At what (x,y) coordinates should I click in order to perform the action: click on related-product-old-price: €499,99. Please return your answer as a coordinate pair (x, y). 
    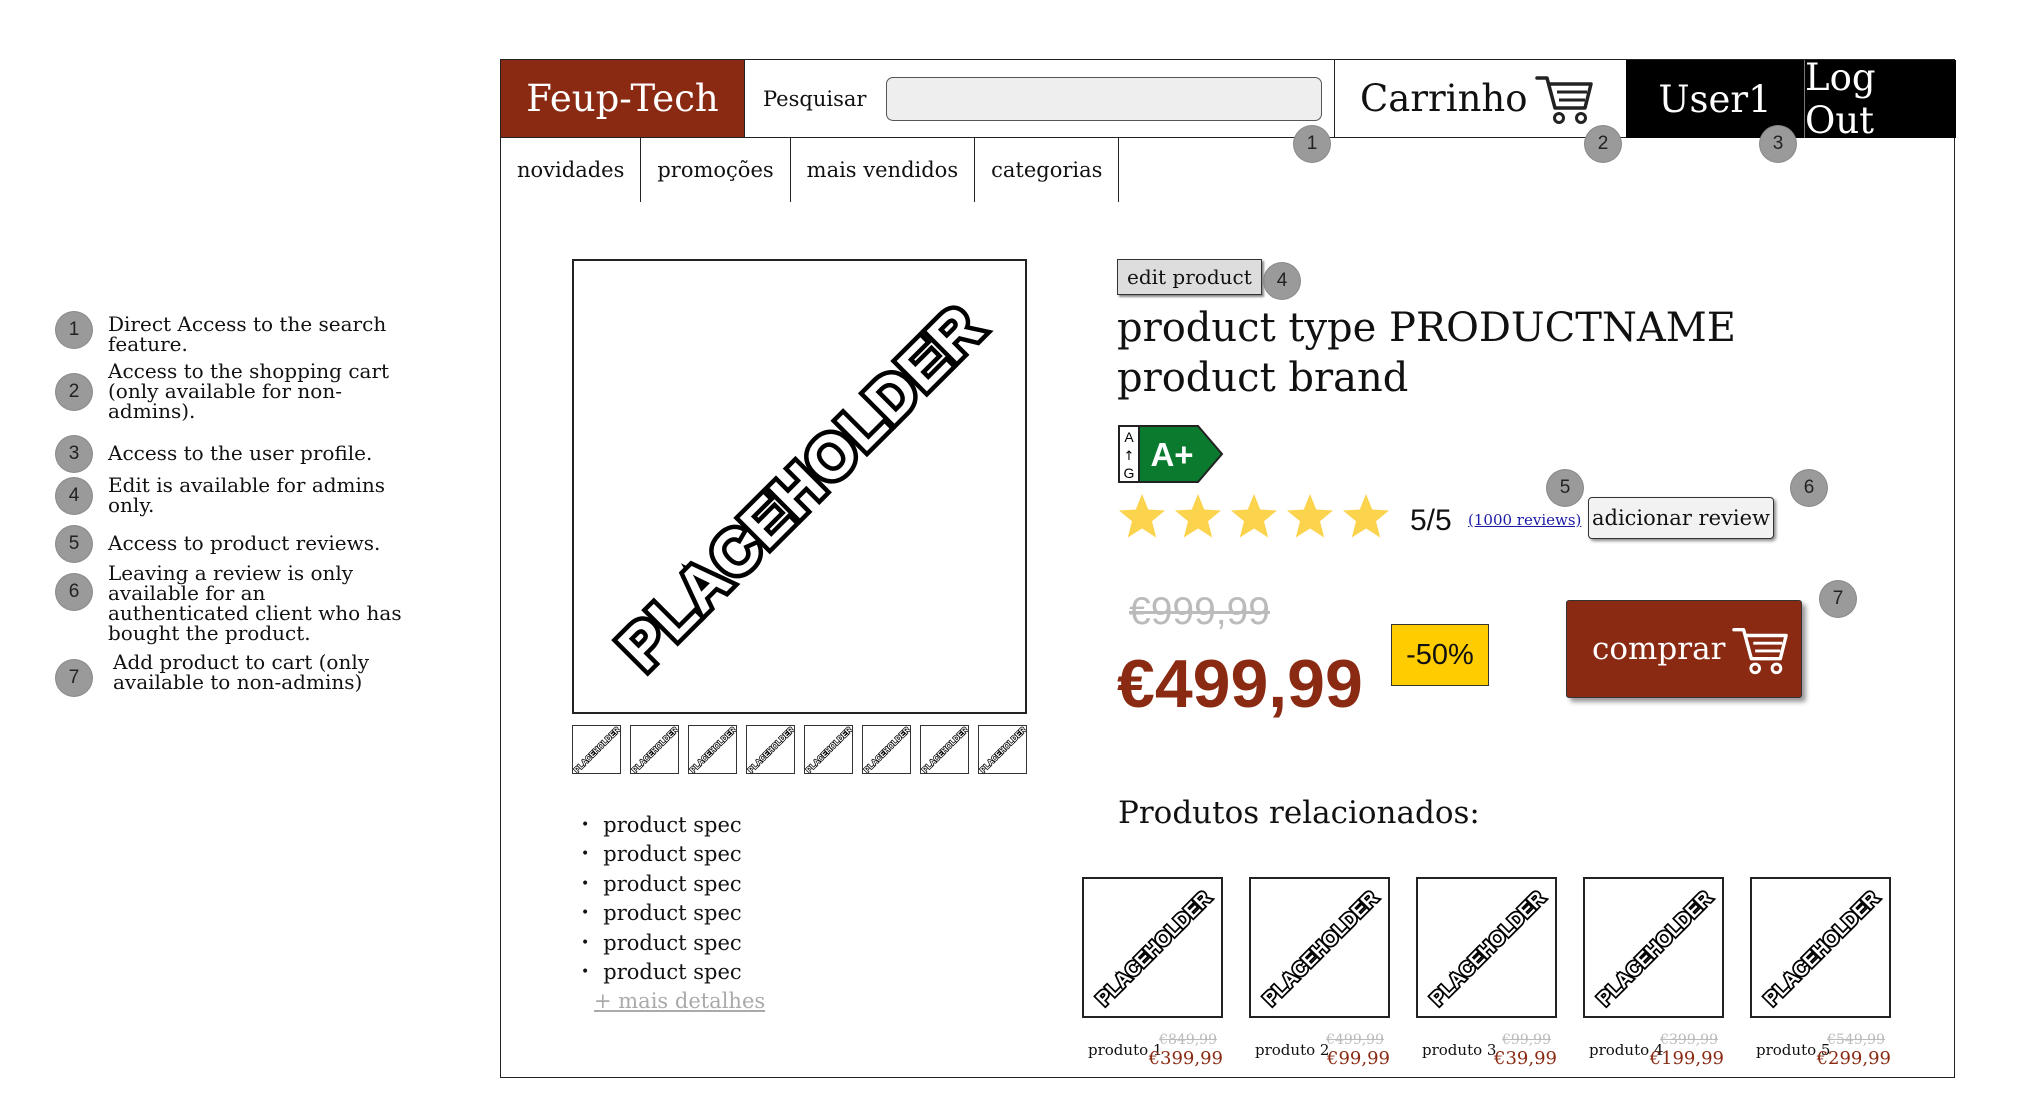
    Looking at the image, I should click on (1355, 1040).